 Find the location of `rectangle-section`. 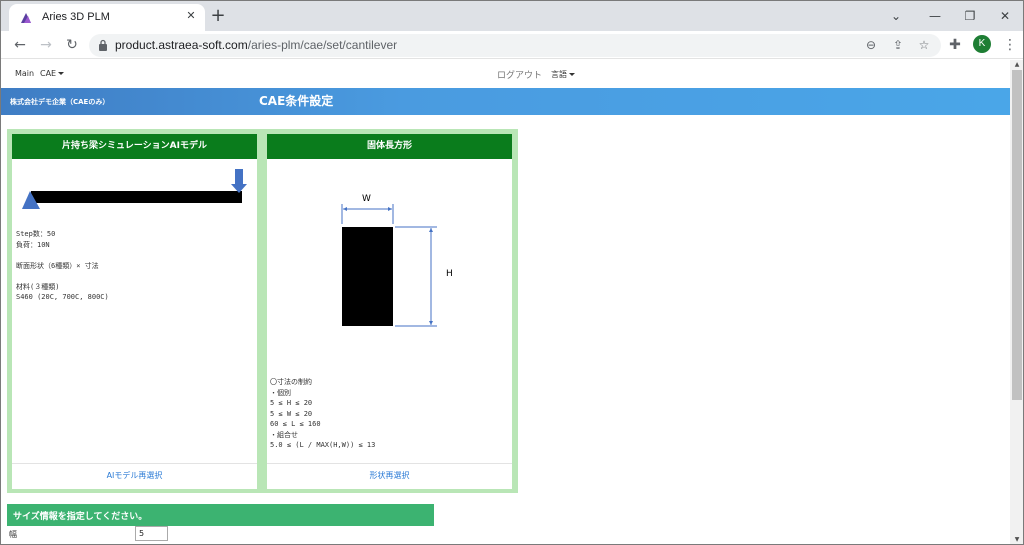

rectangle-section is located at coordinates (367, 276).